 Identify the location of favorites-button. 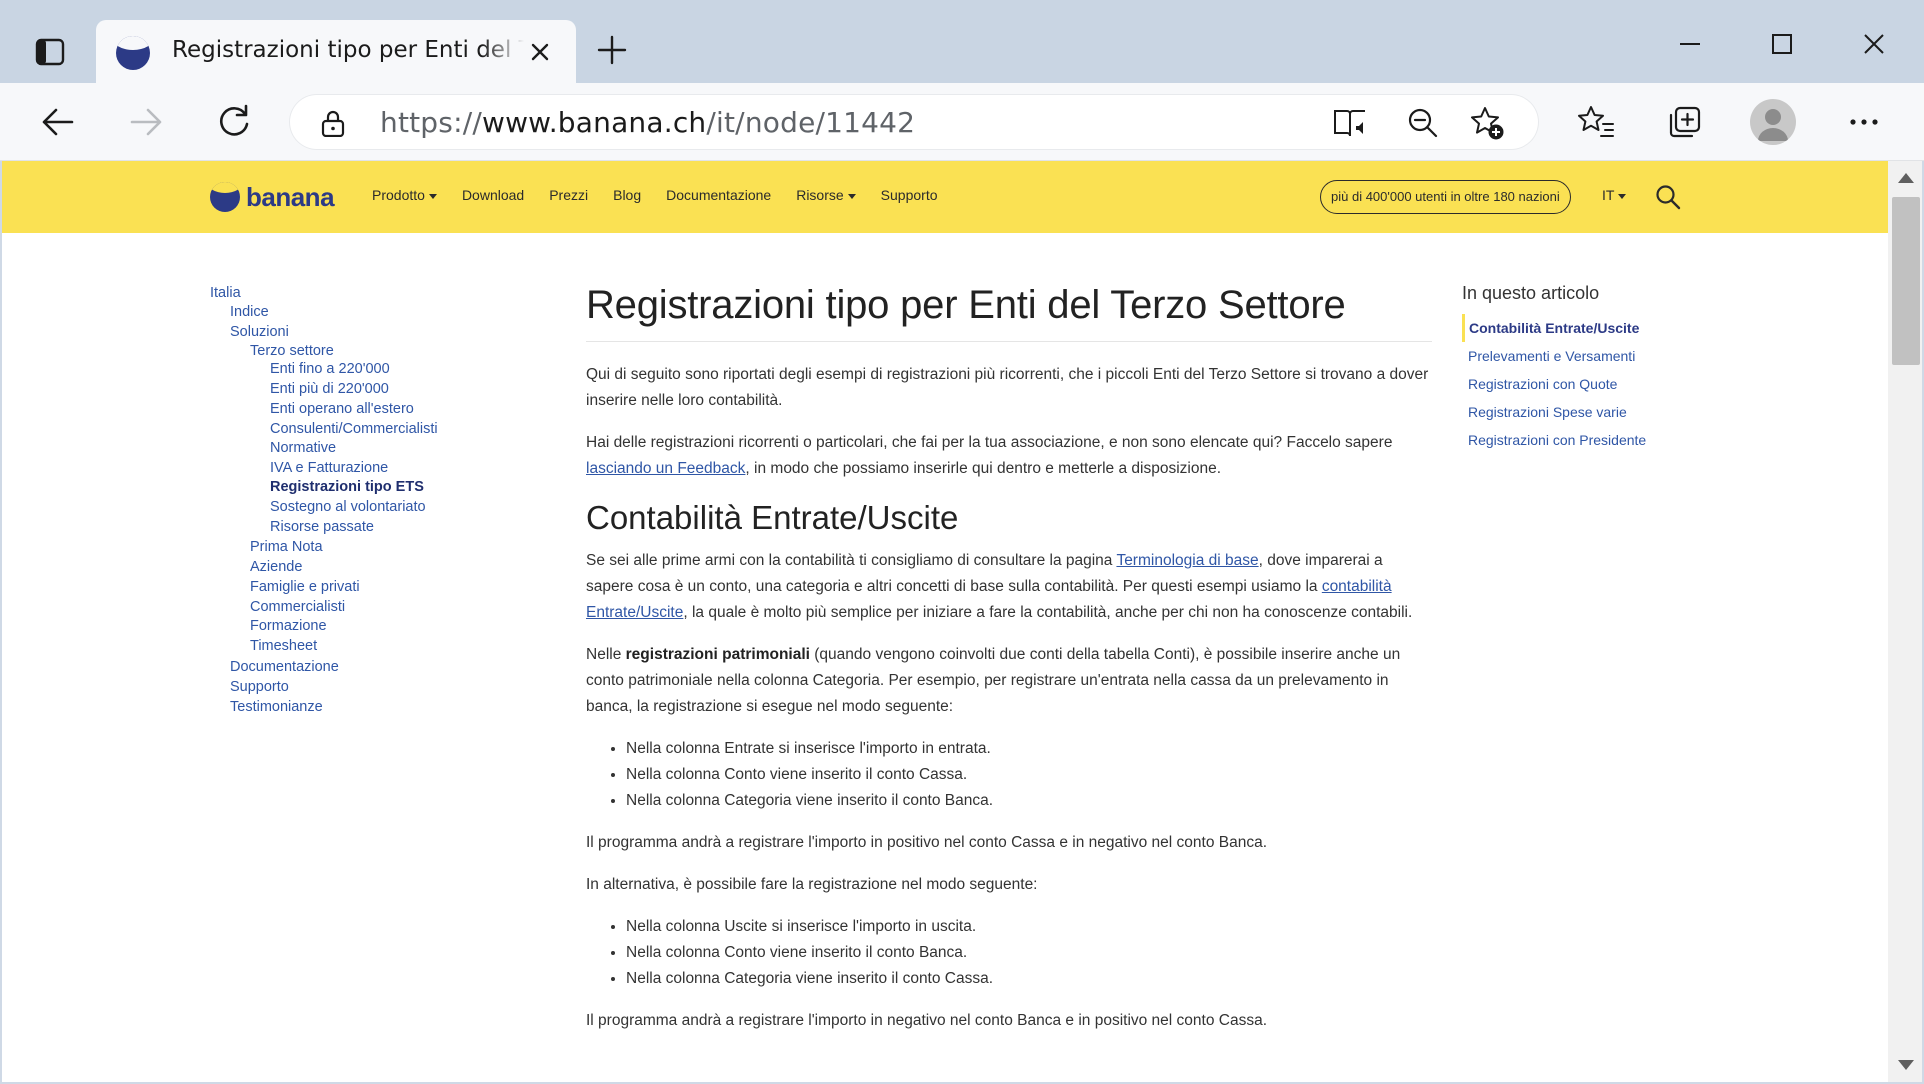
(1596, 122).